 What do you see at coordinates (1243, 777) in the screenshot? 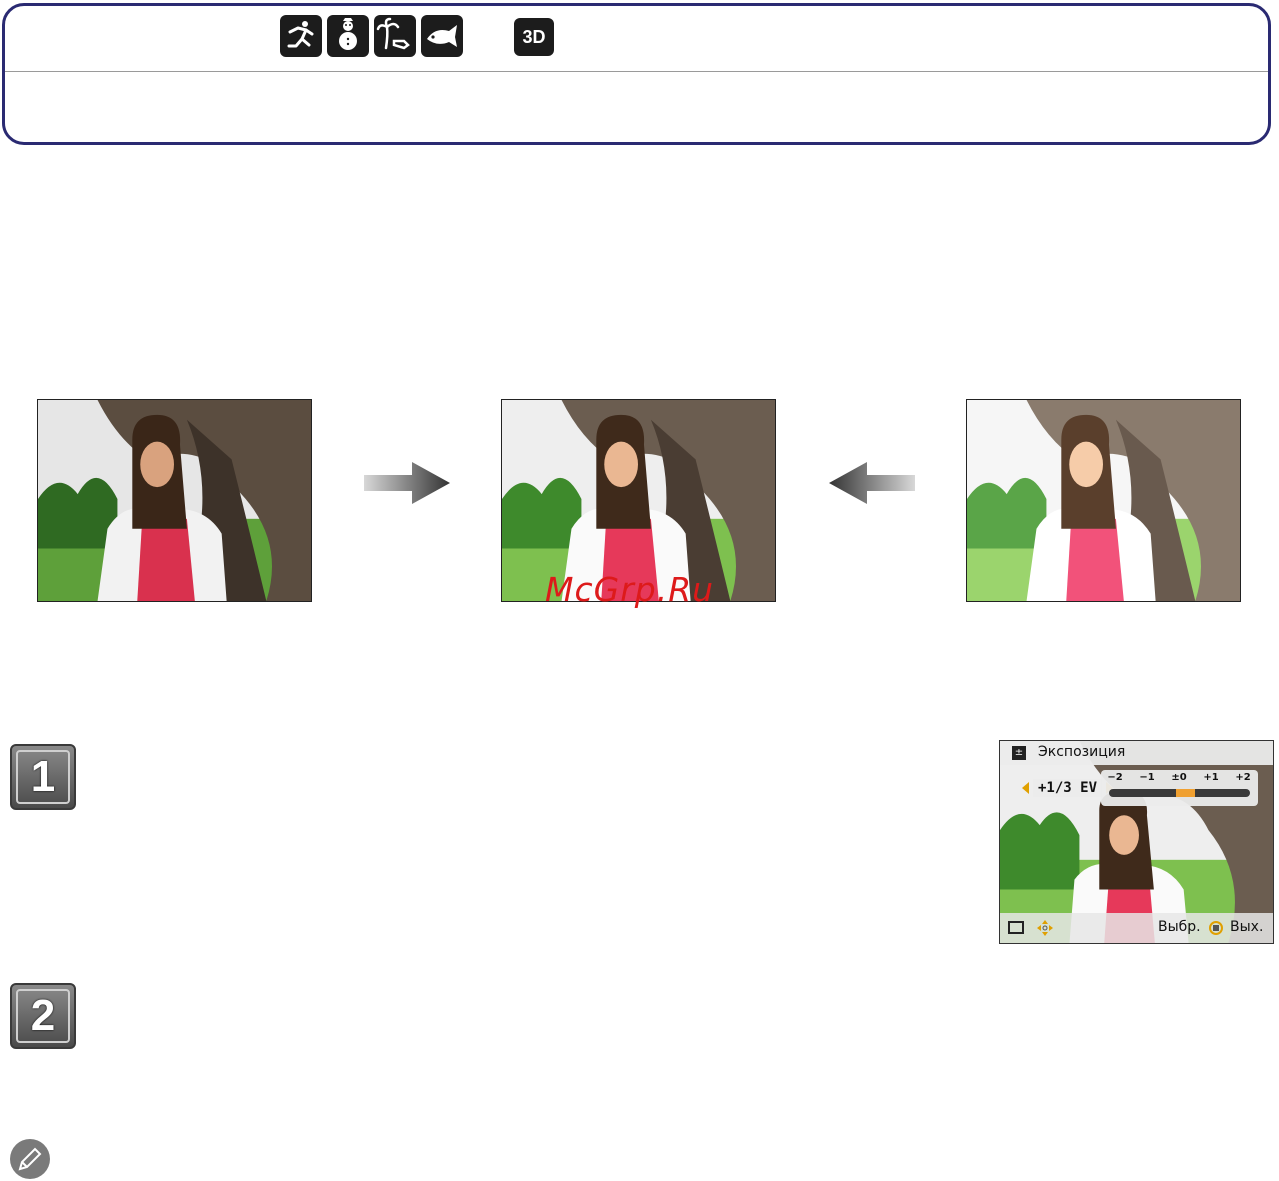
I see `scale-label: +2` at bounding box center [1243, 777].